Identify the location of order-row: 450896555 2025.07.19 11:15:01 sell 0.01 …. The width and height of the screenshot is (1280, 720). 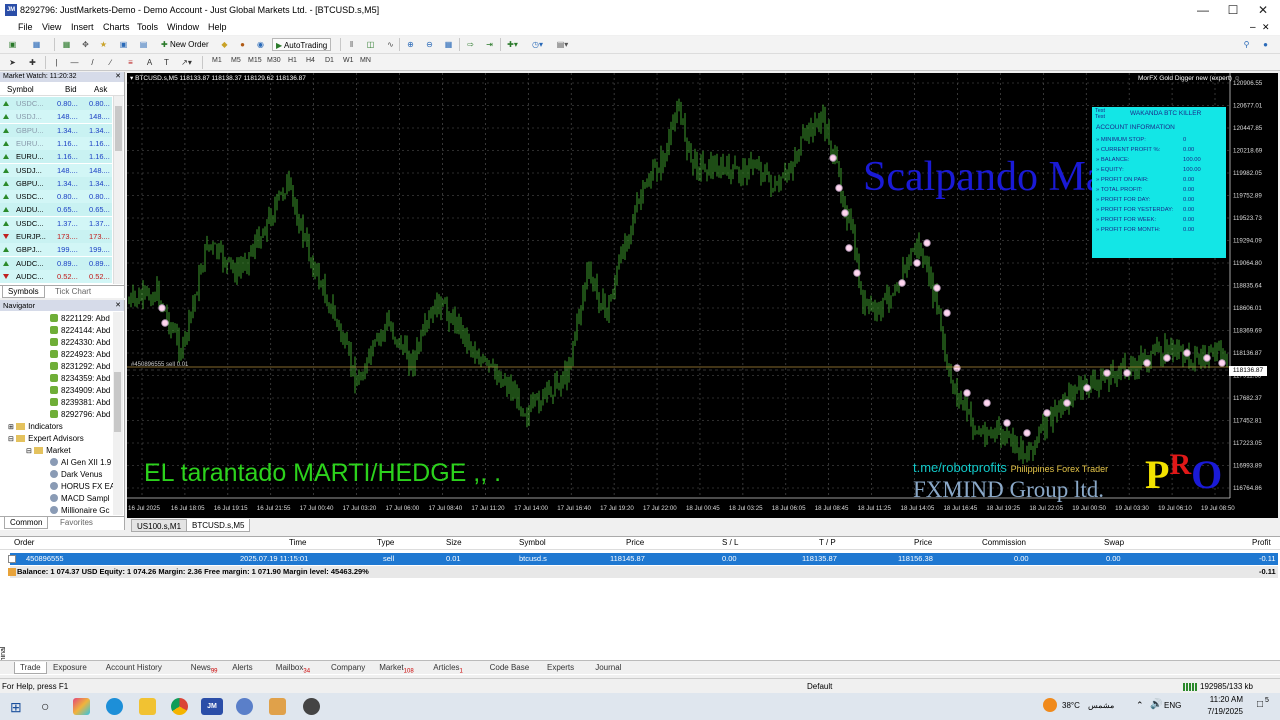
(643, 559).